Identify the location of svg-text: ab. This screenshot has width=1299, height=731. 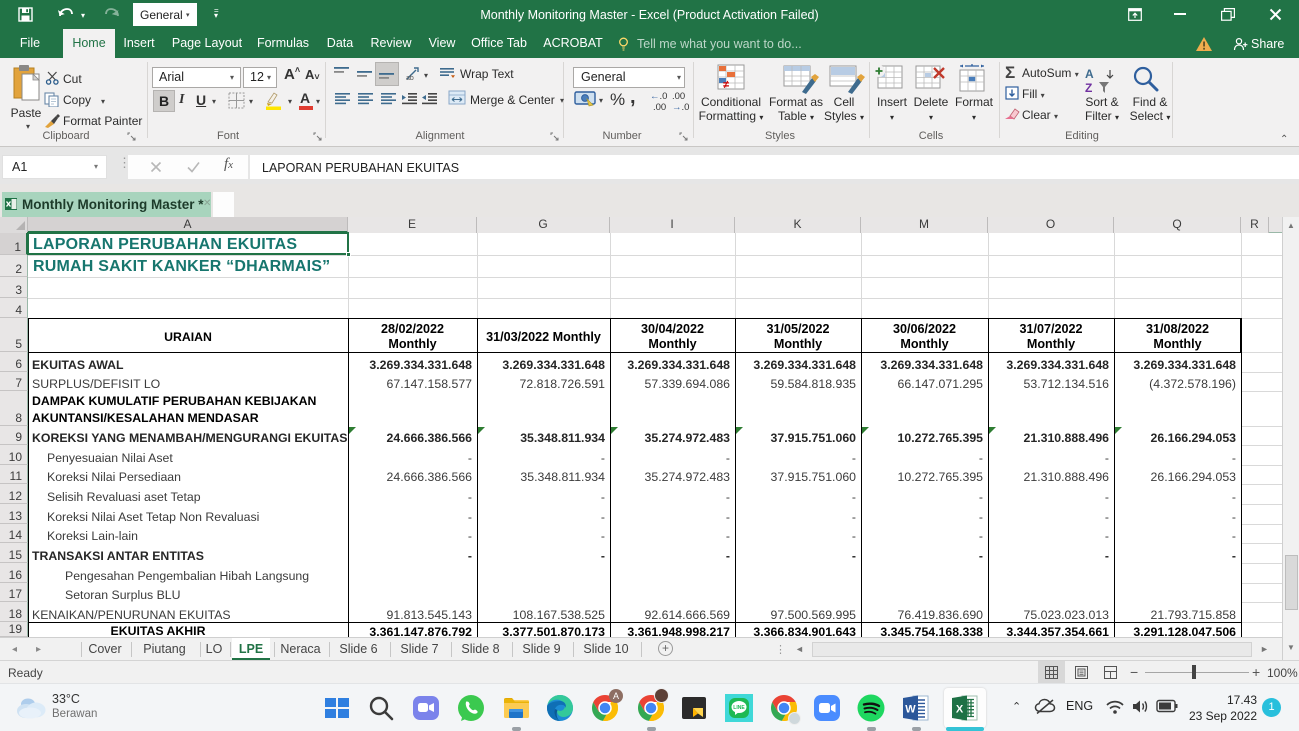
(410, 78).